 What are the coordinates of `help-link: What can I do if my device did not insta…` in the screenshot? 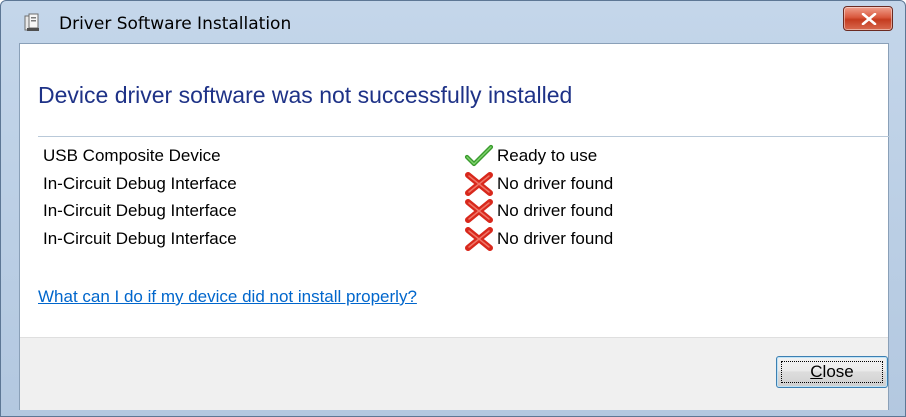 It's located at (227, 297).